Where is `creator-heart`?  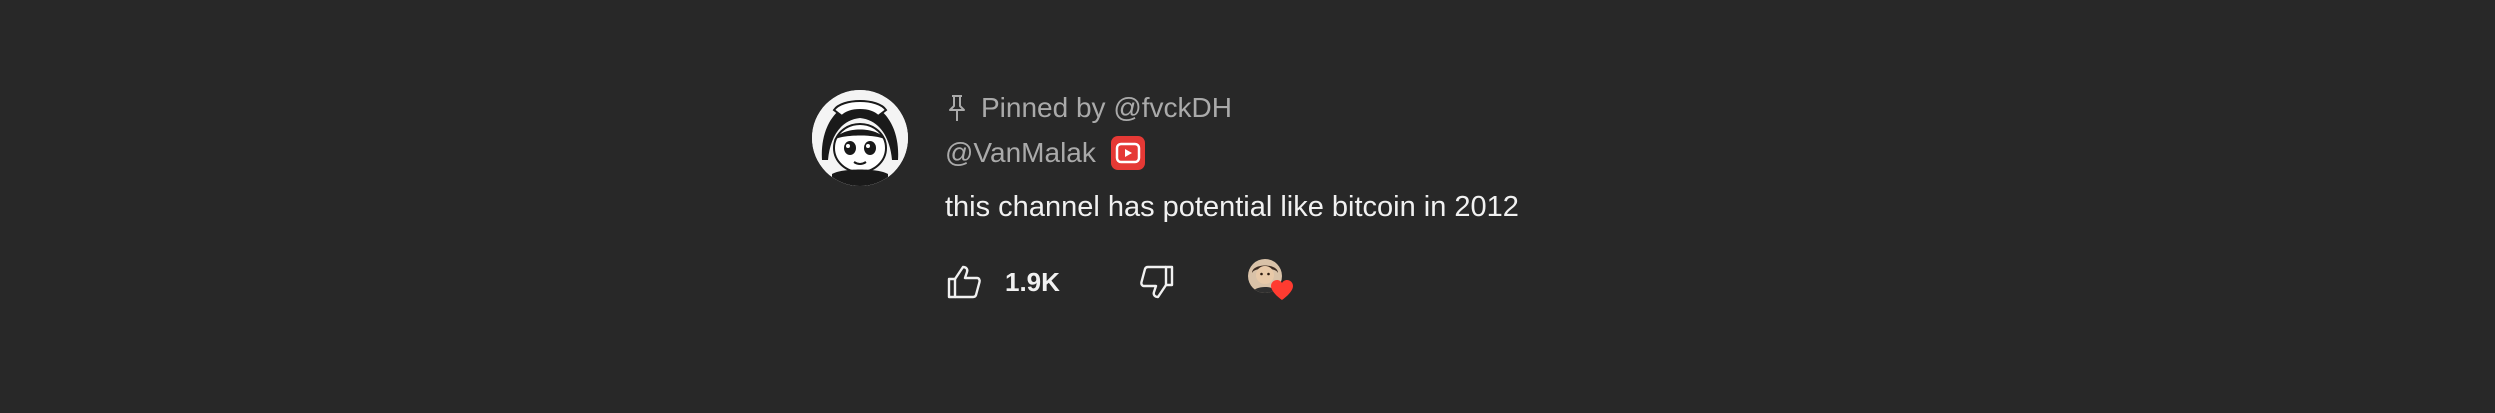
creator-heart is located at coordinates (1270, 282).